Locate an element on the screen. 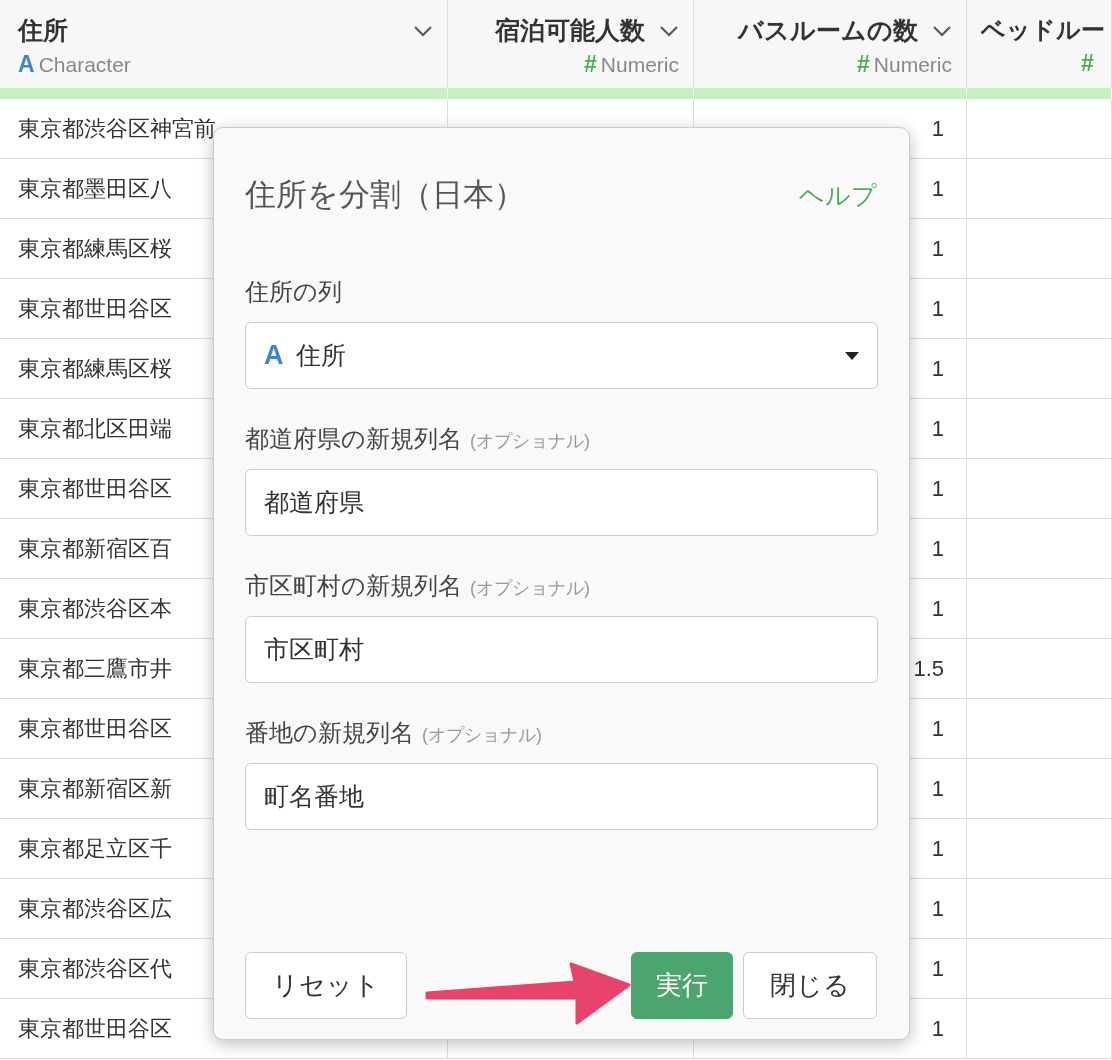 The image size is (1112, 1060). dialog-button: リセット is located at coordinates (326, 985).